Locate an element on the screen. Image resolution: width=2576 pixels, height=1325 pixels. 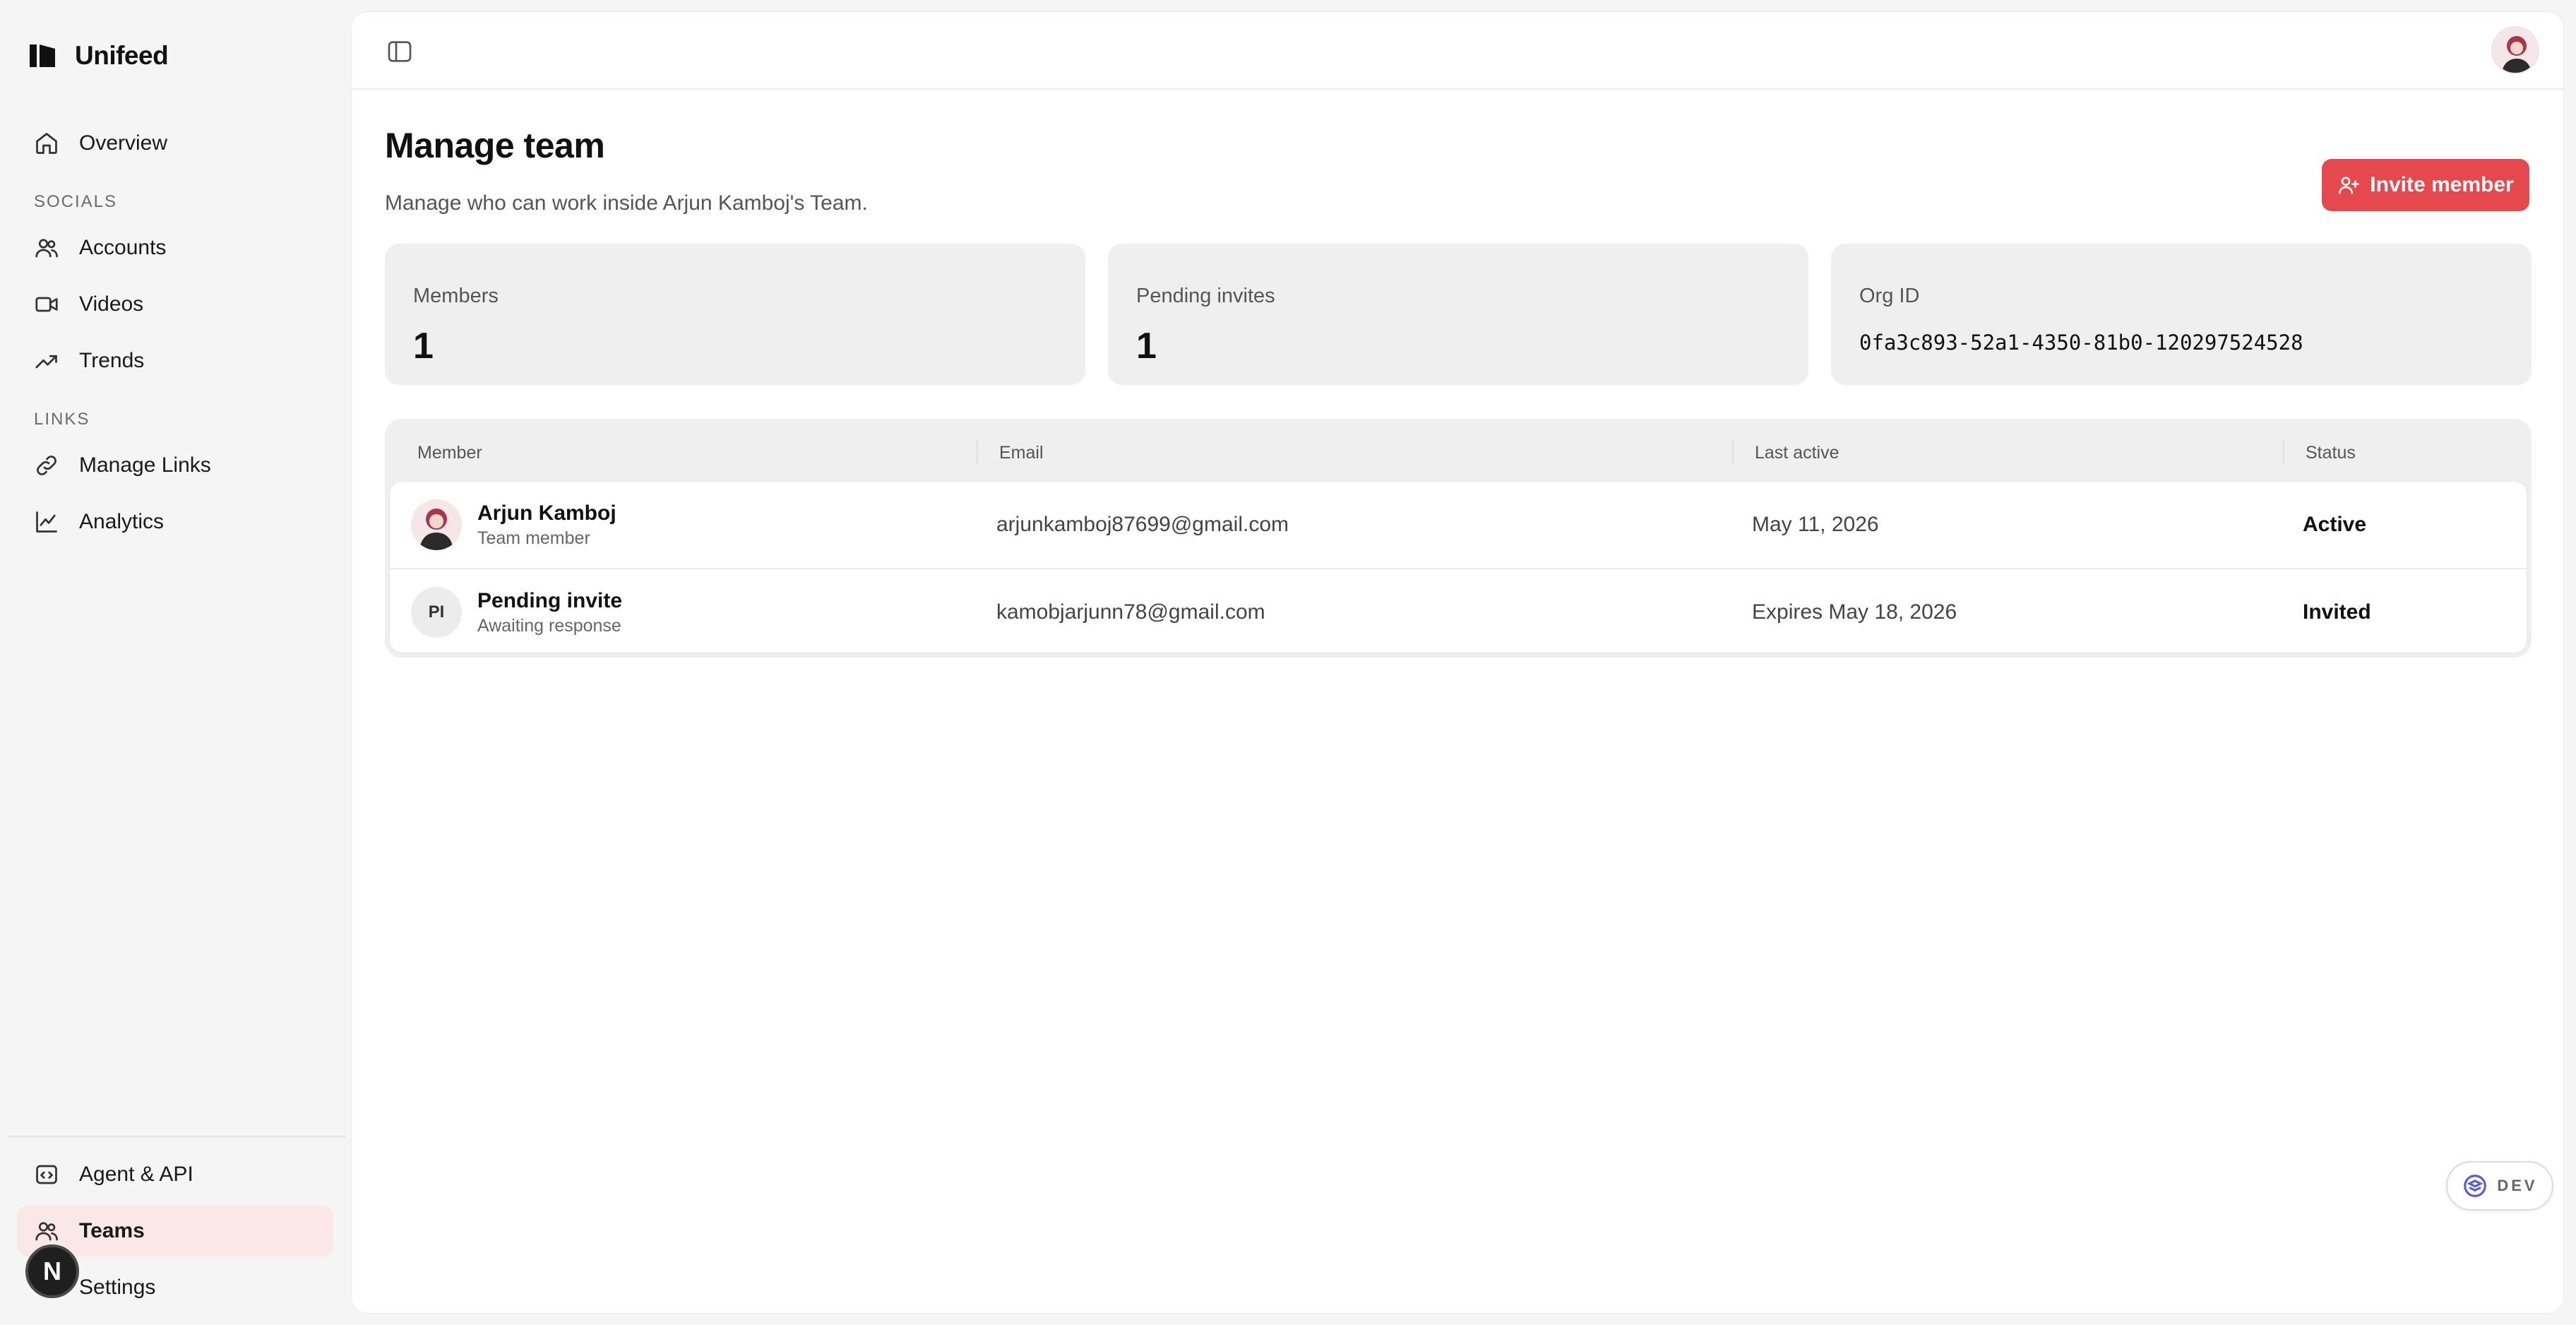
member-last-active: May 11, 2026 is located at coordinates (1815, 524).